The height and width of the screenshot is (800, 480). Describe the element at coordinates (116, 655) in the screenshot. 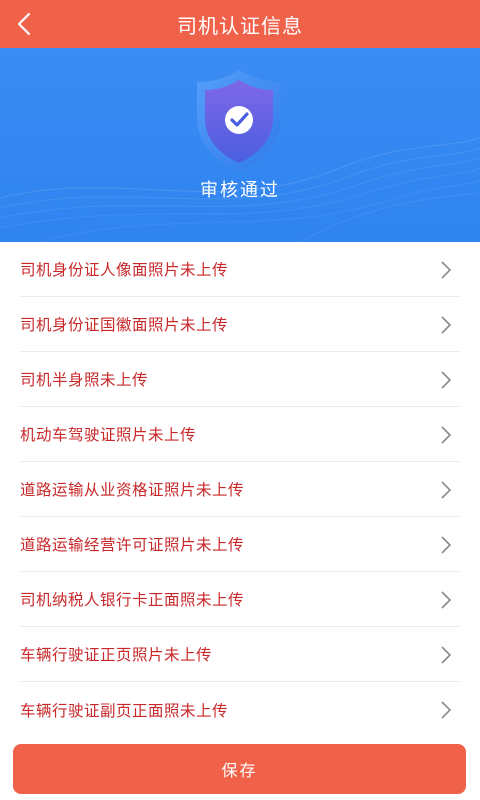

I see `list-item-label: 车辆行驶证正页照片未上传` at that location.